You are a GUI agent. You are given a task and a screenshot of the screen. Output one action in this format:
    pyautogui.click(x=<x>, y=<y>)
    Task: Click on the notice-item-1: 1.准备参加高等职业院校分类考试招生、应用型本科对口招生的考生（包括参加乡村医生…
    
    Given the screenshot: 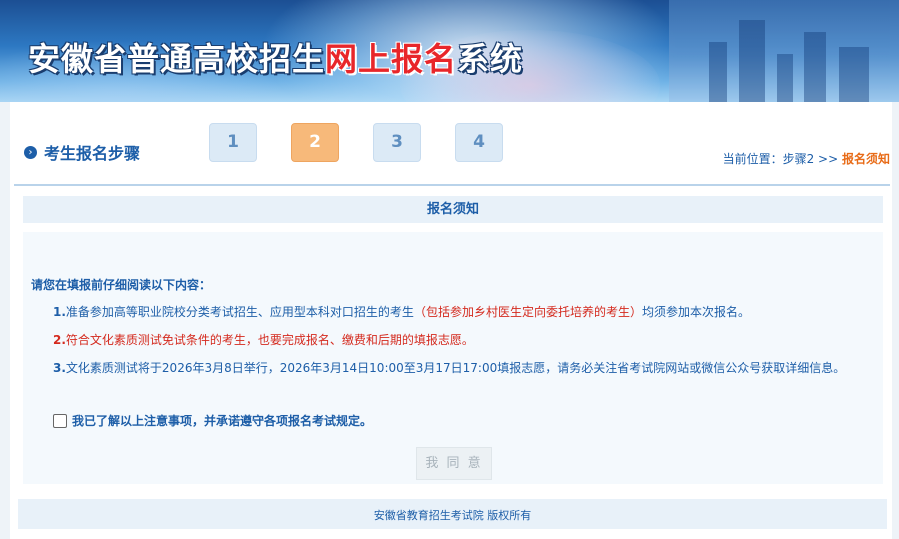 What is the action you would take?
    pyautogui.click(x=401, y=312)
    